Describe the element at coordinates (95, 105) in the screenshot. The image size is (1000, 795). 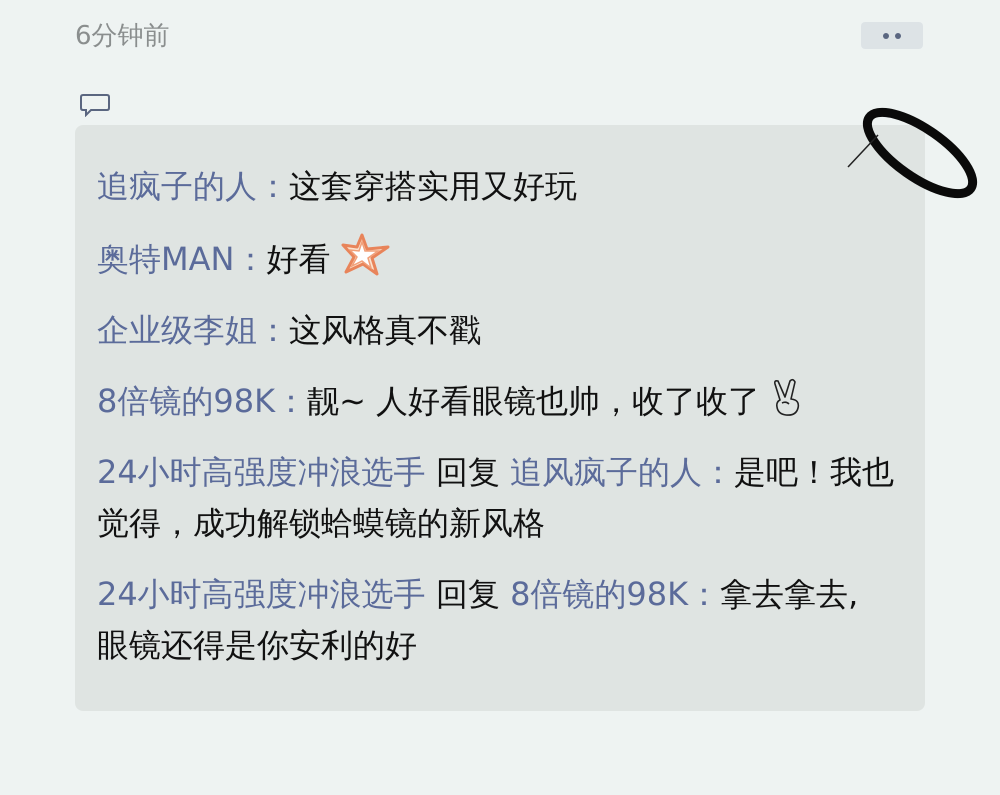
I see `comment-icon` at that location.